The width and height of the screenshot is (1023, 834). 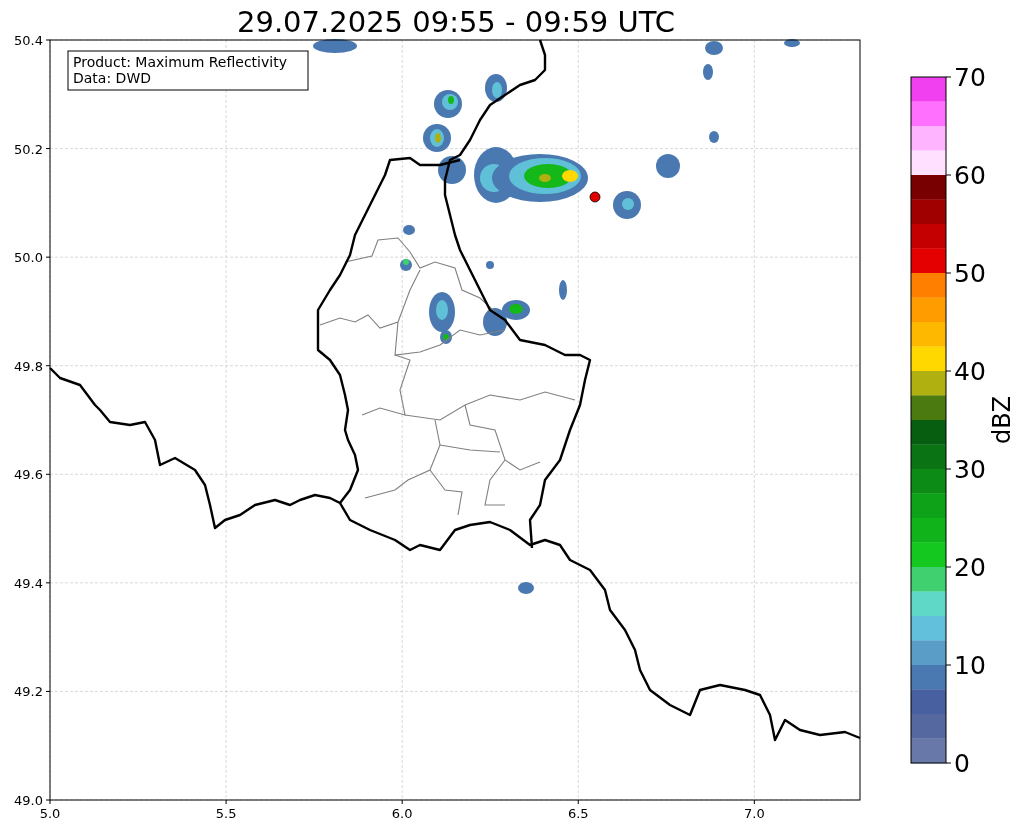 What do you see at coordinates (28, 40) in the screenshot?
I see `y-tick-label: 50.4` at bounding box center [28, 40].